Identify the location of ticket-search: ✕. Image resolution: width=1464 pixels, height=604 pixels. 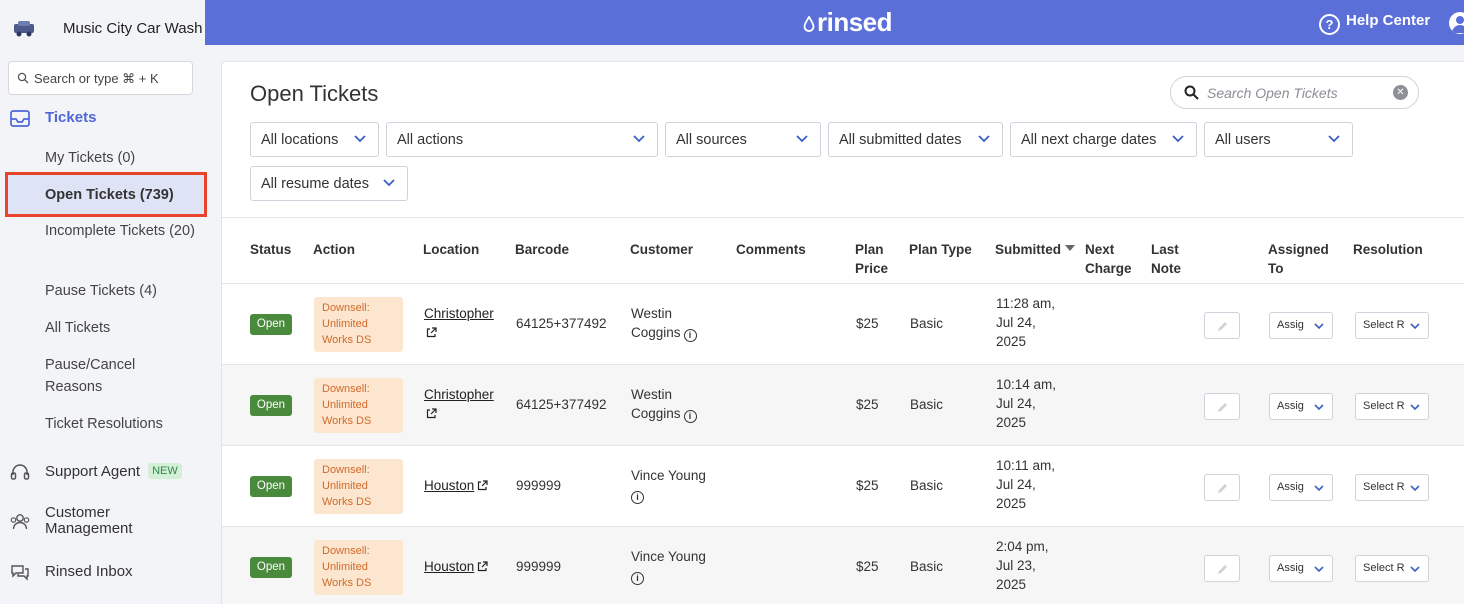
(1294, 92).